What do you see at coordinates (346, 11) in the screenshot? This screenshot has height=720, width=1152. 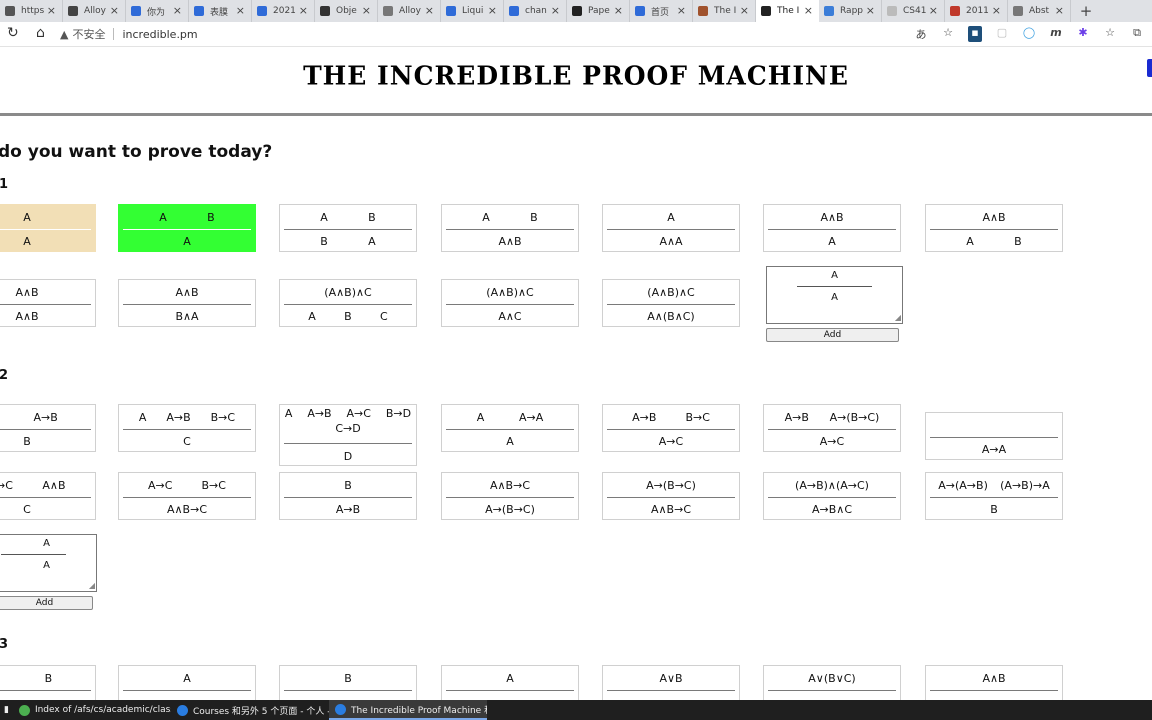 I see `browser-tab: Obje ×` at bounding box center [346, 11].